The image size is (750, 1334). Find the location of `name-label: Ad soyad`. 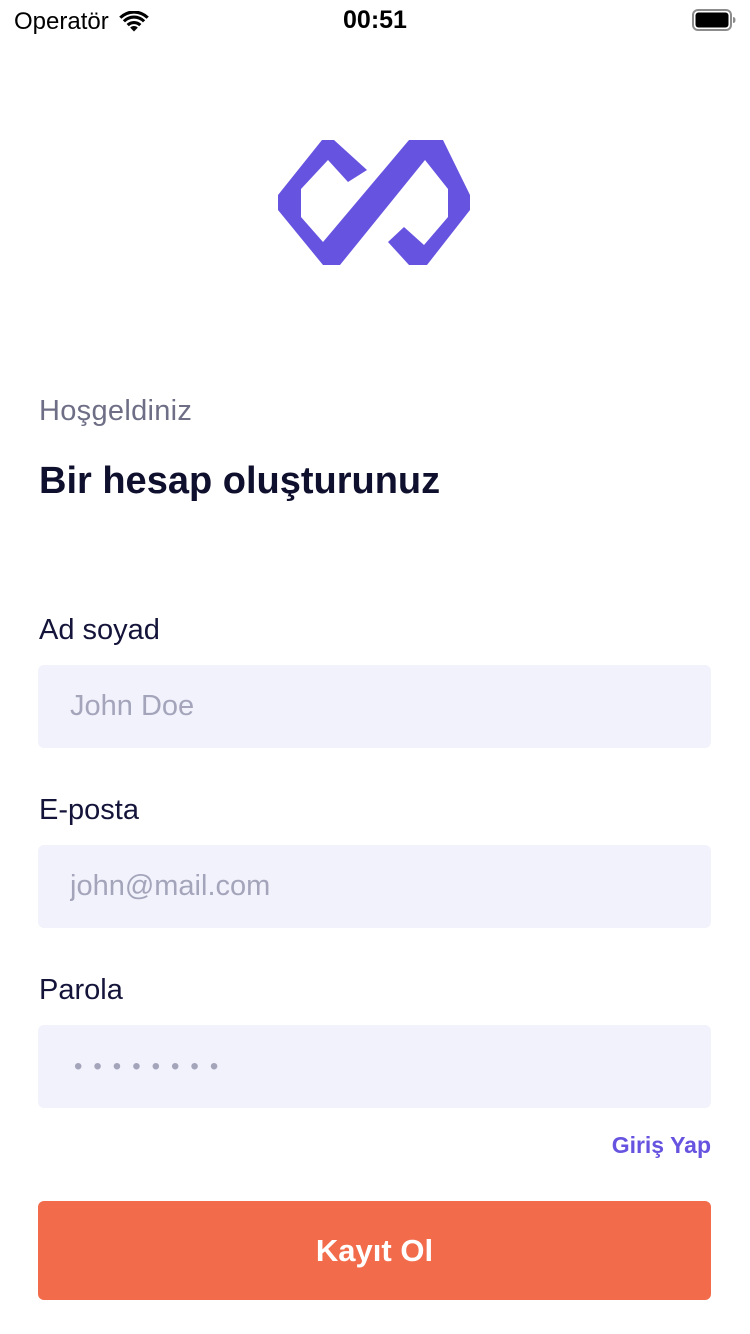

name-label: Ad soyad is located at coordinates (99, 630).